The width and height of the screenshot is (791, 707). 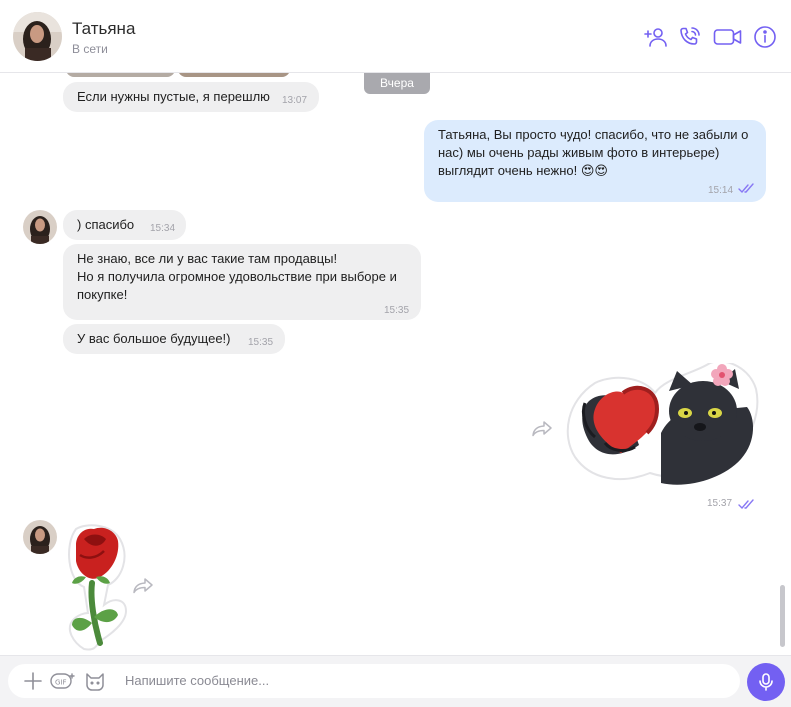 I want to click on call-icon, so click(x=690, y=37).